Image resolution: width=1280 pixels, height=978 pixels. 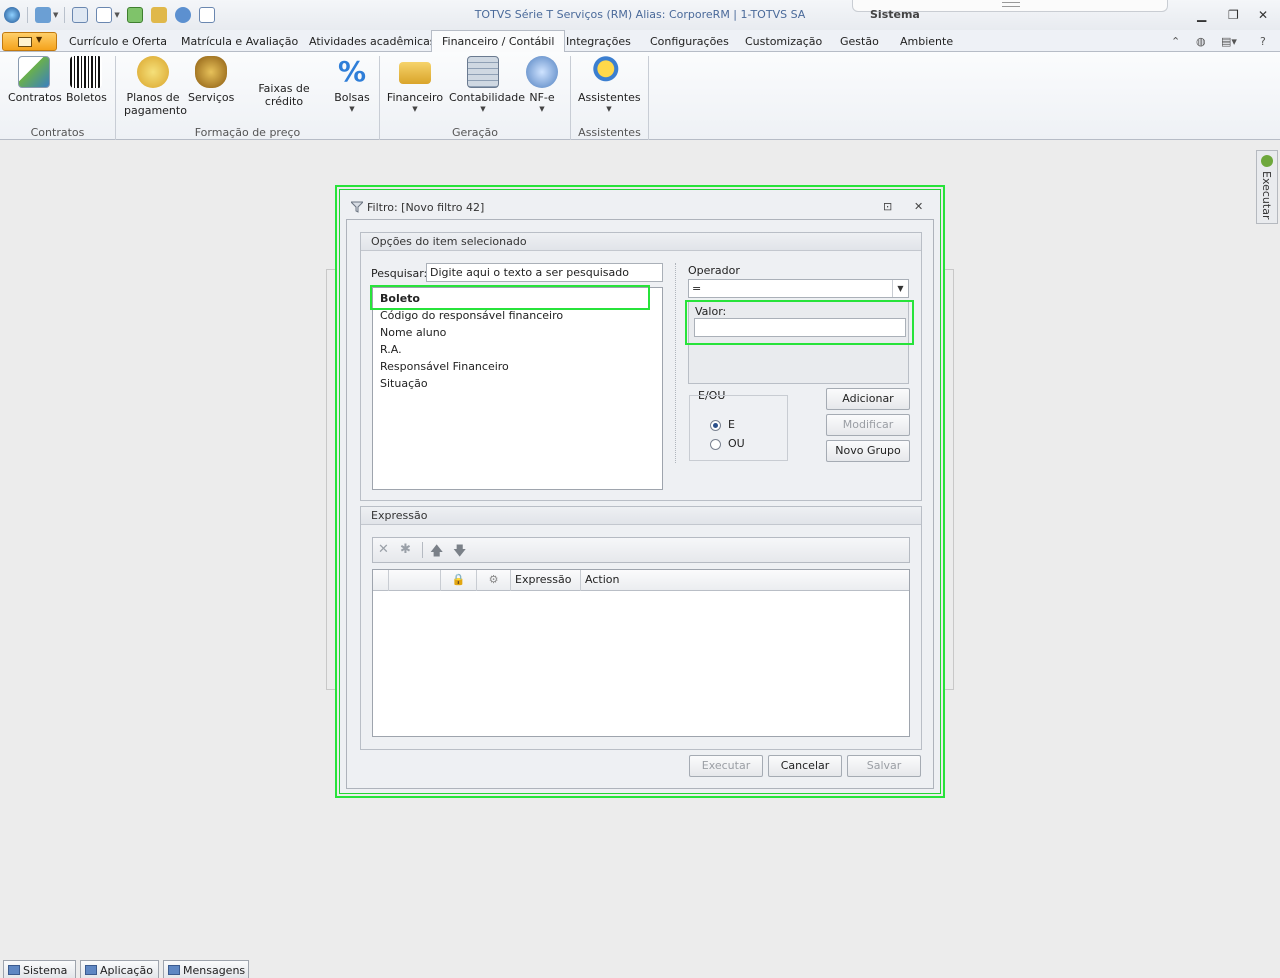 What do you see at coordinates (415, 85) in the screenshot?
I see `financeiro-button: Financeiro ▼` at bounding box center [415, 85].